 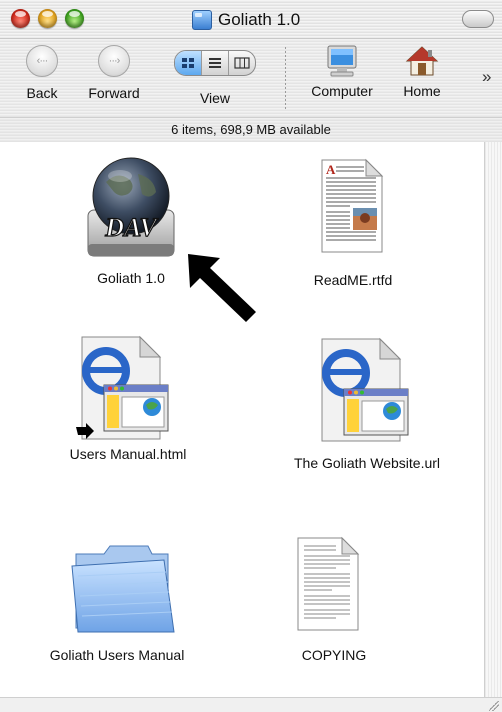 I want to click on dav-disk-icon: DAV, so click(x=131, y=207).